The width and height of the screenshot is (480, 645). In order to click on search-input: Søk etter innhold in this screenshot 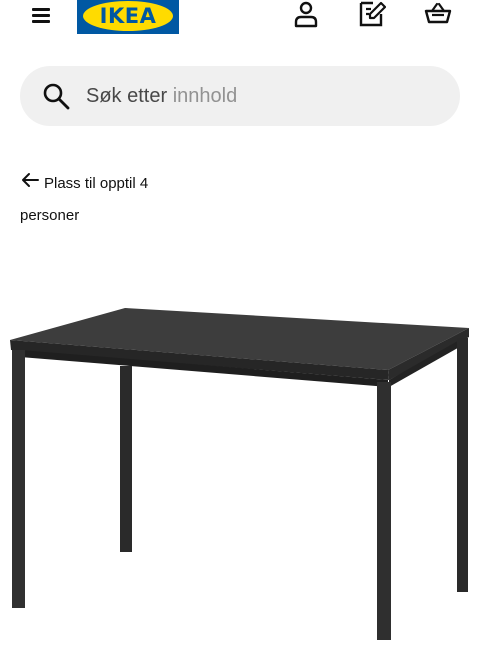, I will do `click(240, 96)`.